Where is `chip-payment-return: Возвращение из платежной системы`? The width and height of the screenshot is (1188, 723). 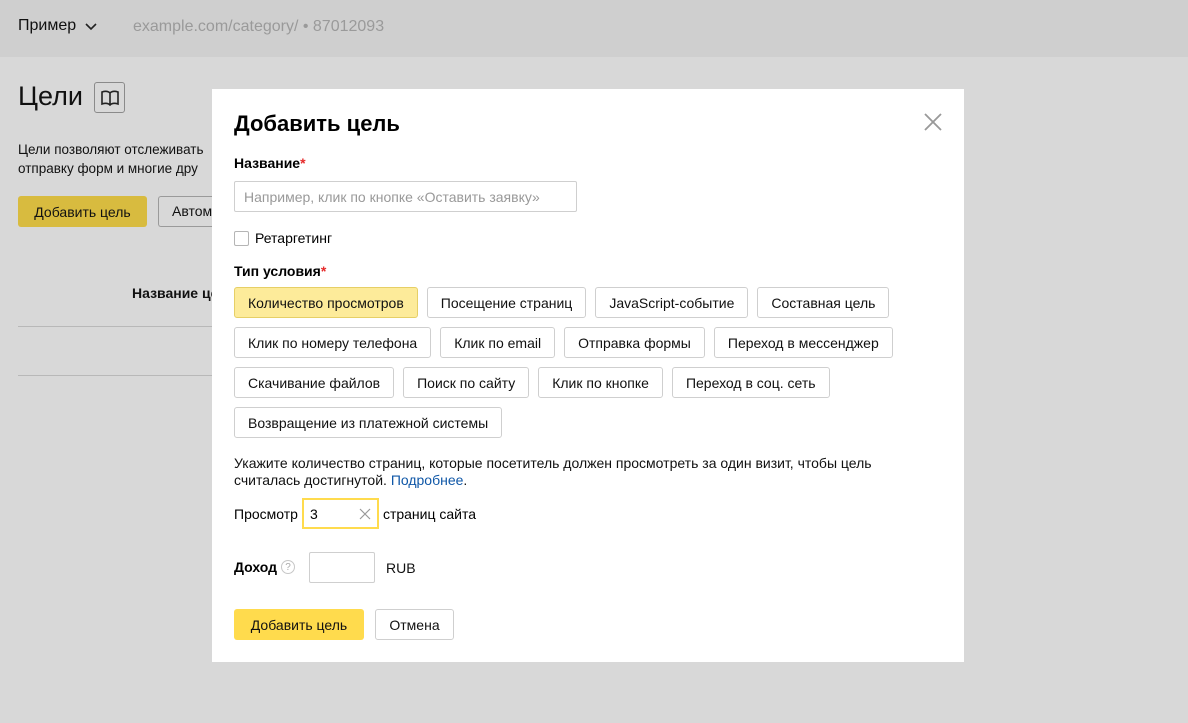 chip-payment-return: Возвращение из платежной системы is located at coordinates (368, 422).